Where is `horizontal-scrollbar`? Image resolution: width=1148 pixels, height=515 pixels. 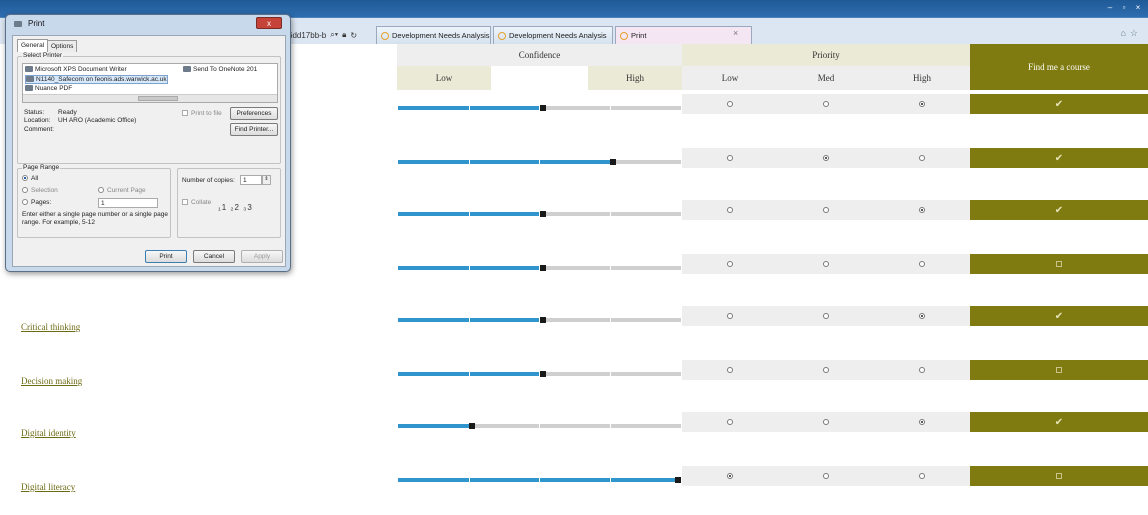
horizontal-scrollbar is located at coordinates (150, 98).